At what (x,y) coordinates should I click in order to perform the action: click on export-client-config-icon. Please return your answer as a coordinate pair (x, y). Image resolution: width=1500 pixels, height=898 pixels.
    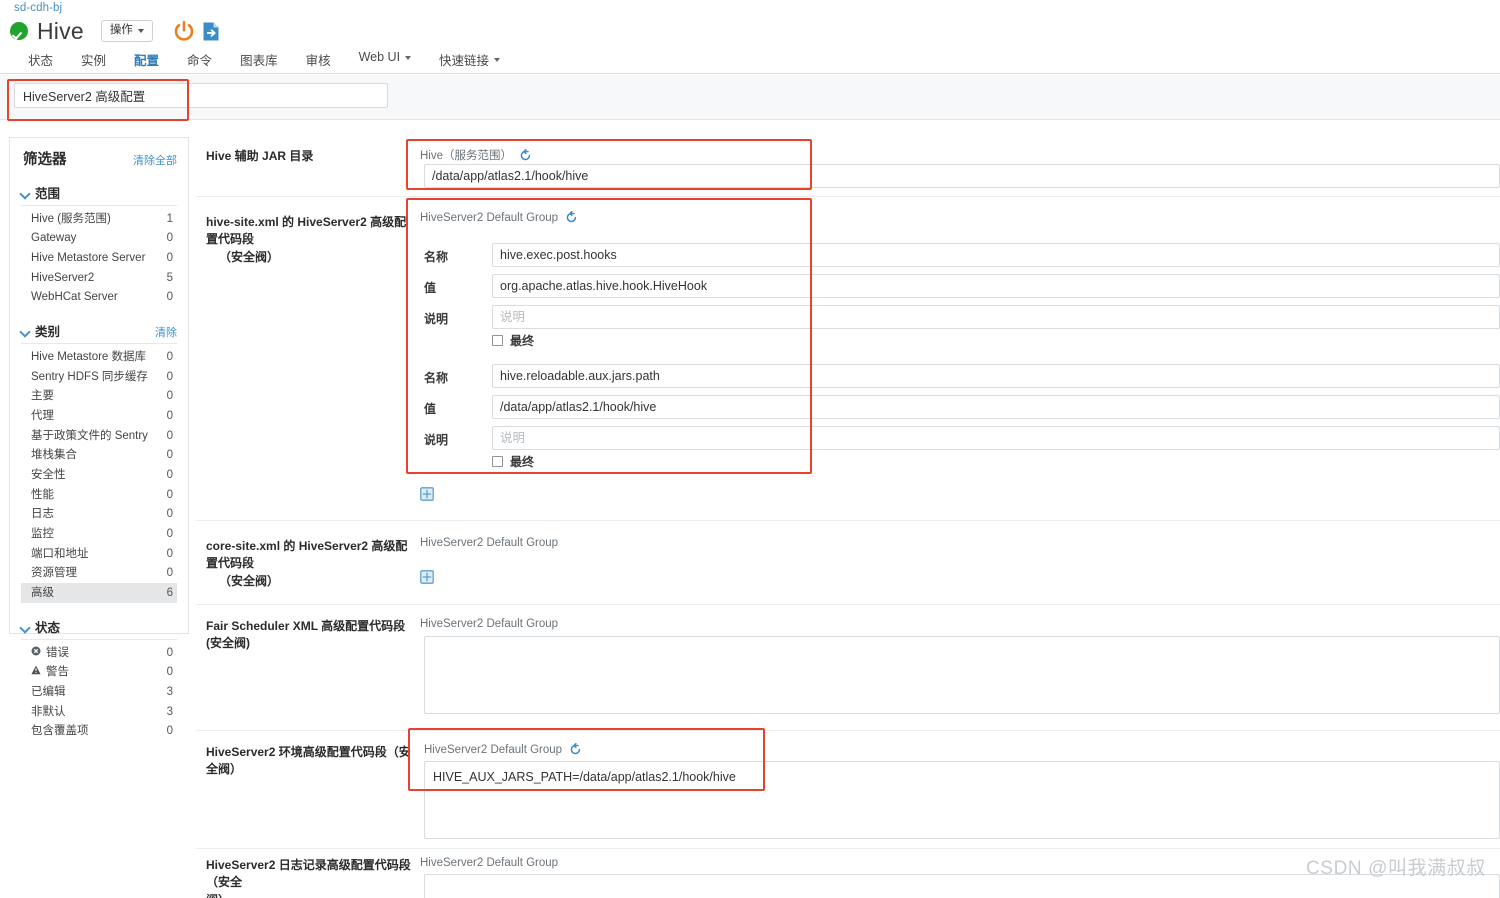
    Looking at the image, I should click on (211, 31).